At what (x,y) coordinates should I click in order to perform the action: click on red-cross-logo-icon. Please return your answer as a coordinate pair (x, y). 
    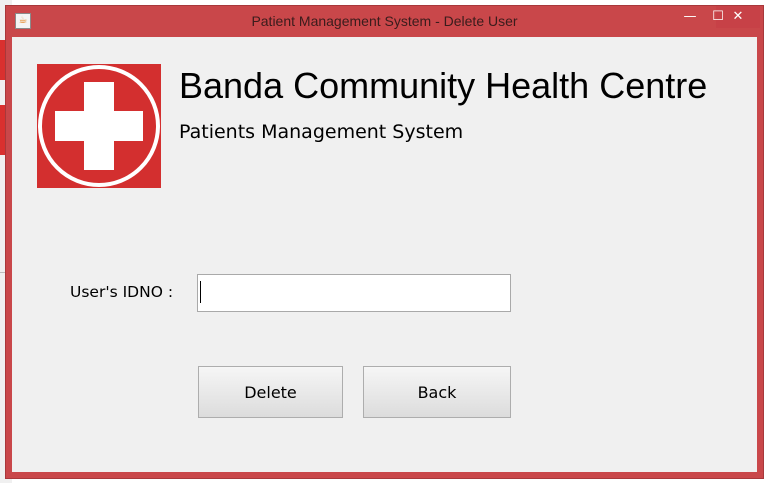
    Looking at the image, I should click on (99, 126).